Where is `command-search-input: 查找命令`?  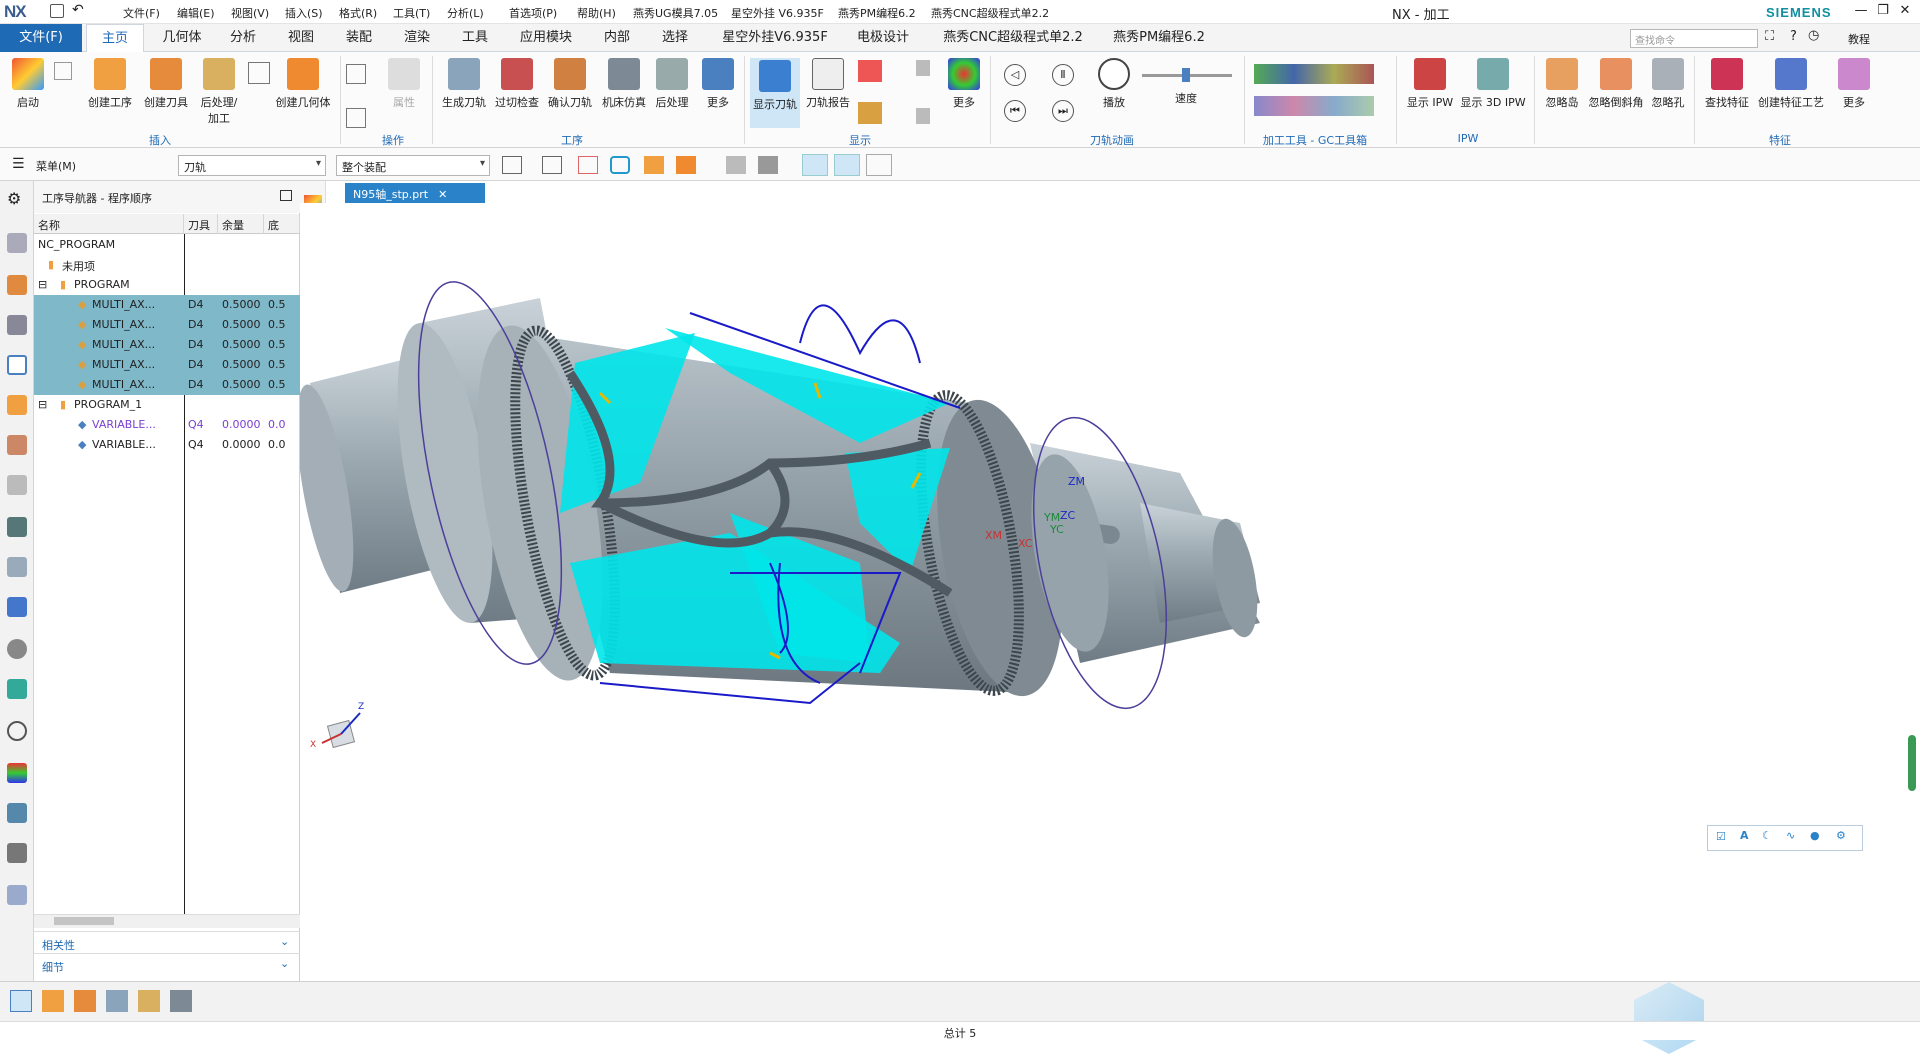 command-search-input: 查找命令 is located at coordinates (1694, 38).